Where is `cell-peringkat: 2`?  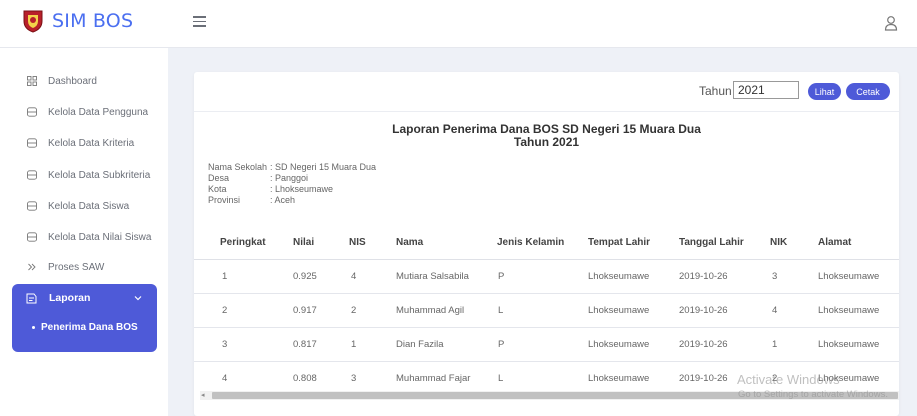 cell-peringkat: 2 is located at coordinates (225, 310).